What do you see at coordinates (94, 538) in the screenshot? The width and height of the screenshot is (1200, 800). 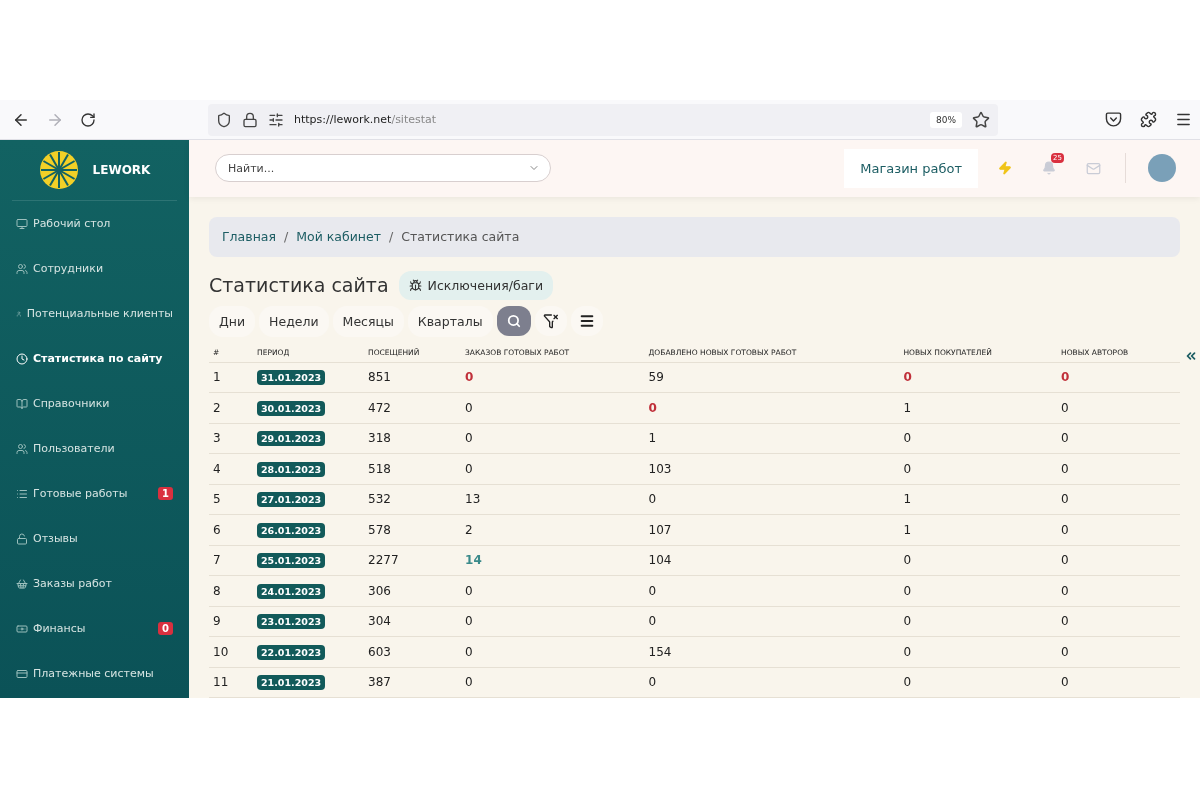 I see `sidebar-item: Отзывы` at bounding box center [94, 538].